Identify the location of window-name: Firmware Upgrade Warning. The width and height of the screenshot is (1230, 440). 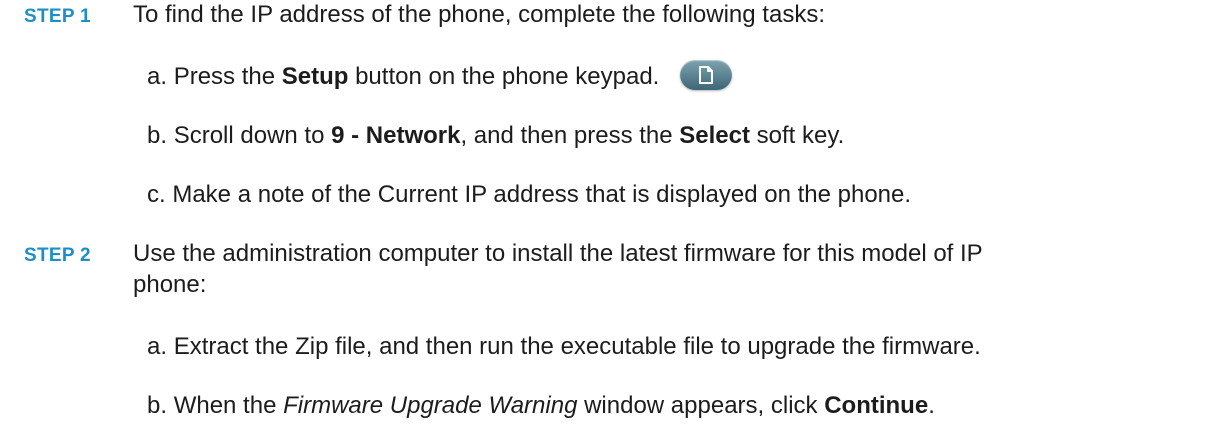
(430, 405).